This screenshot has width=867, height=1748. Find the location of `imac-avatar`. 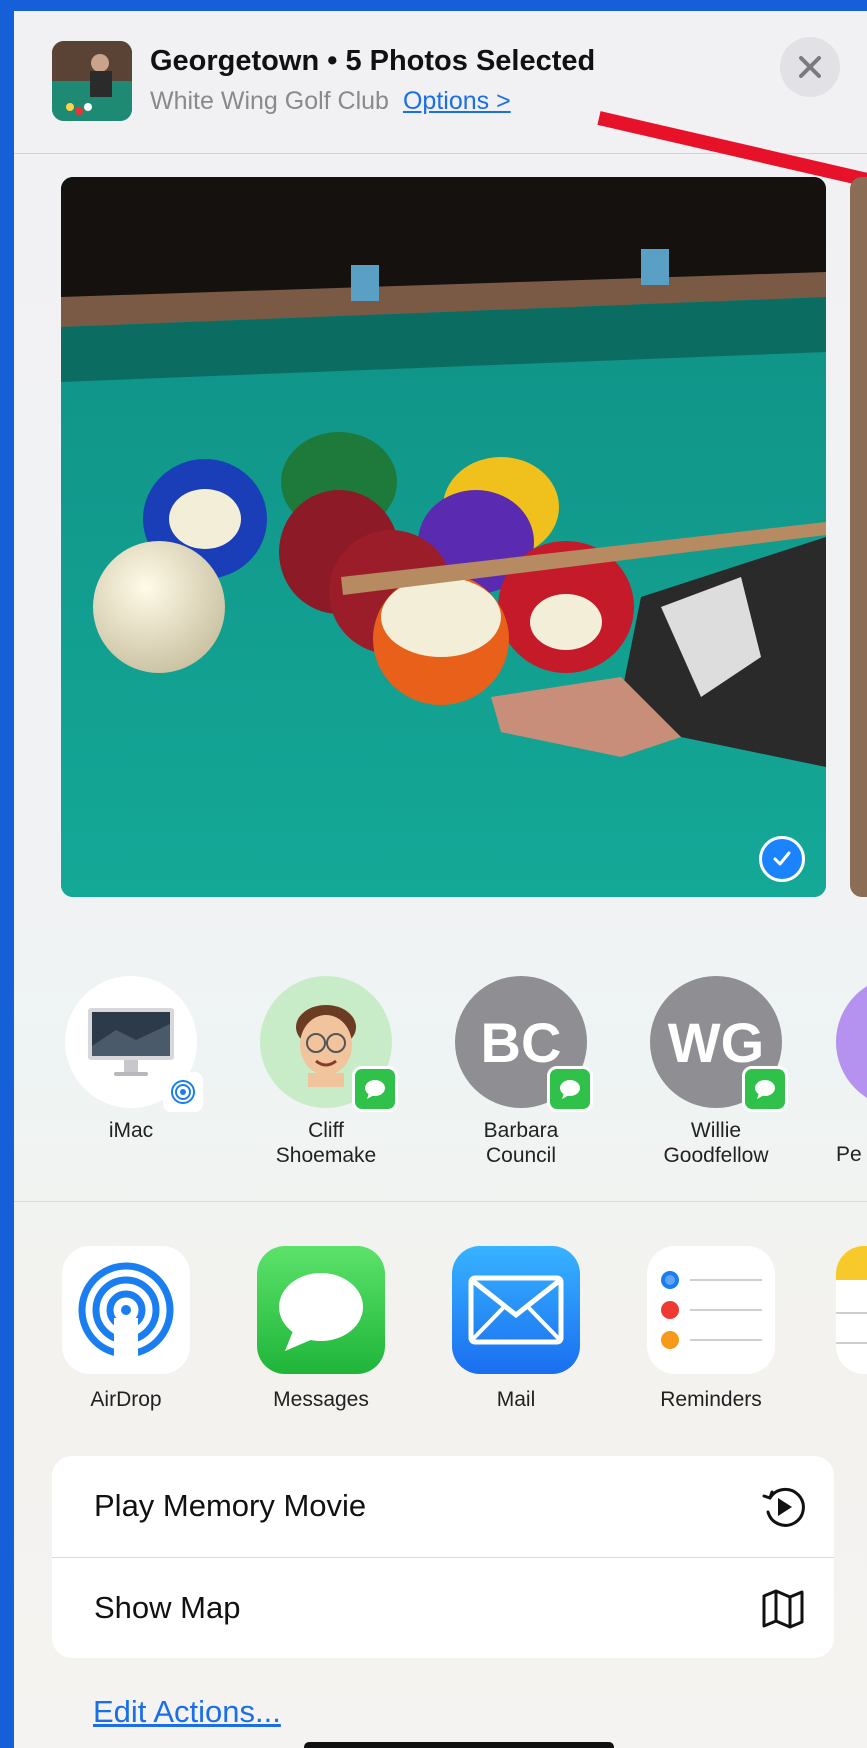

imac-avatar is located at coordinates (134, 1044).